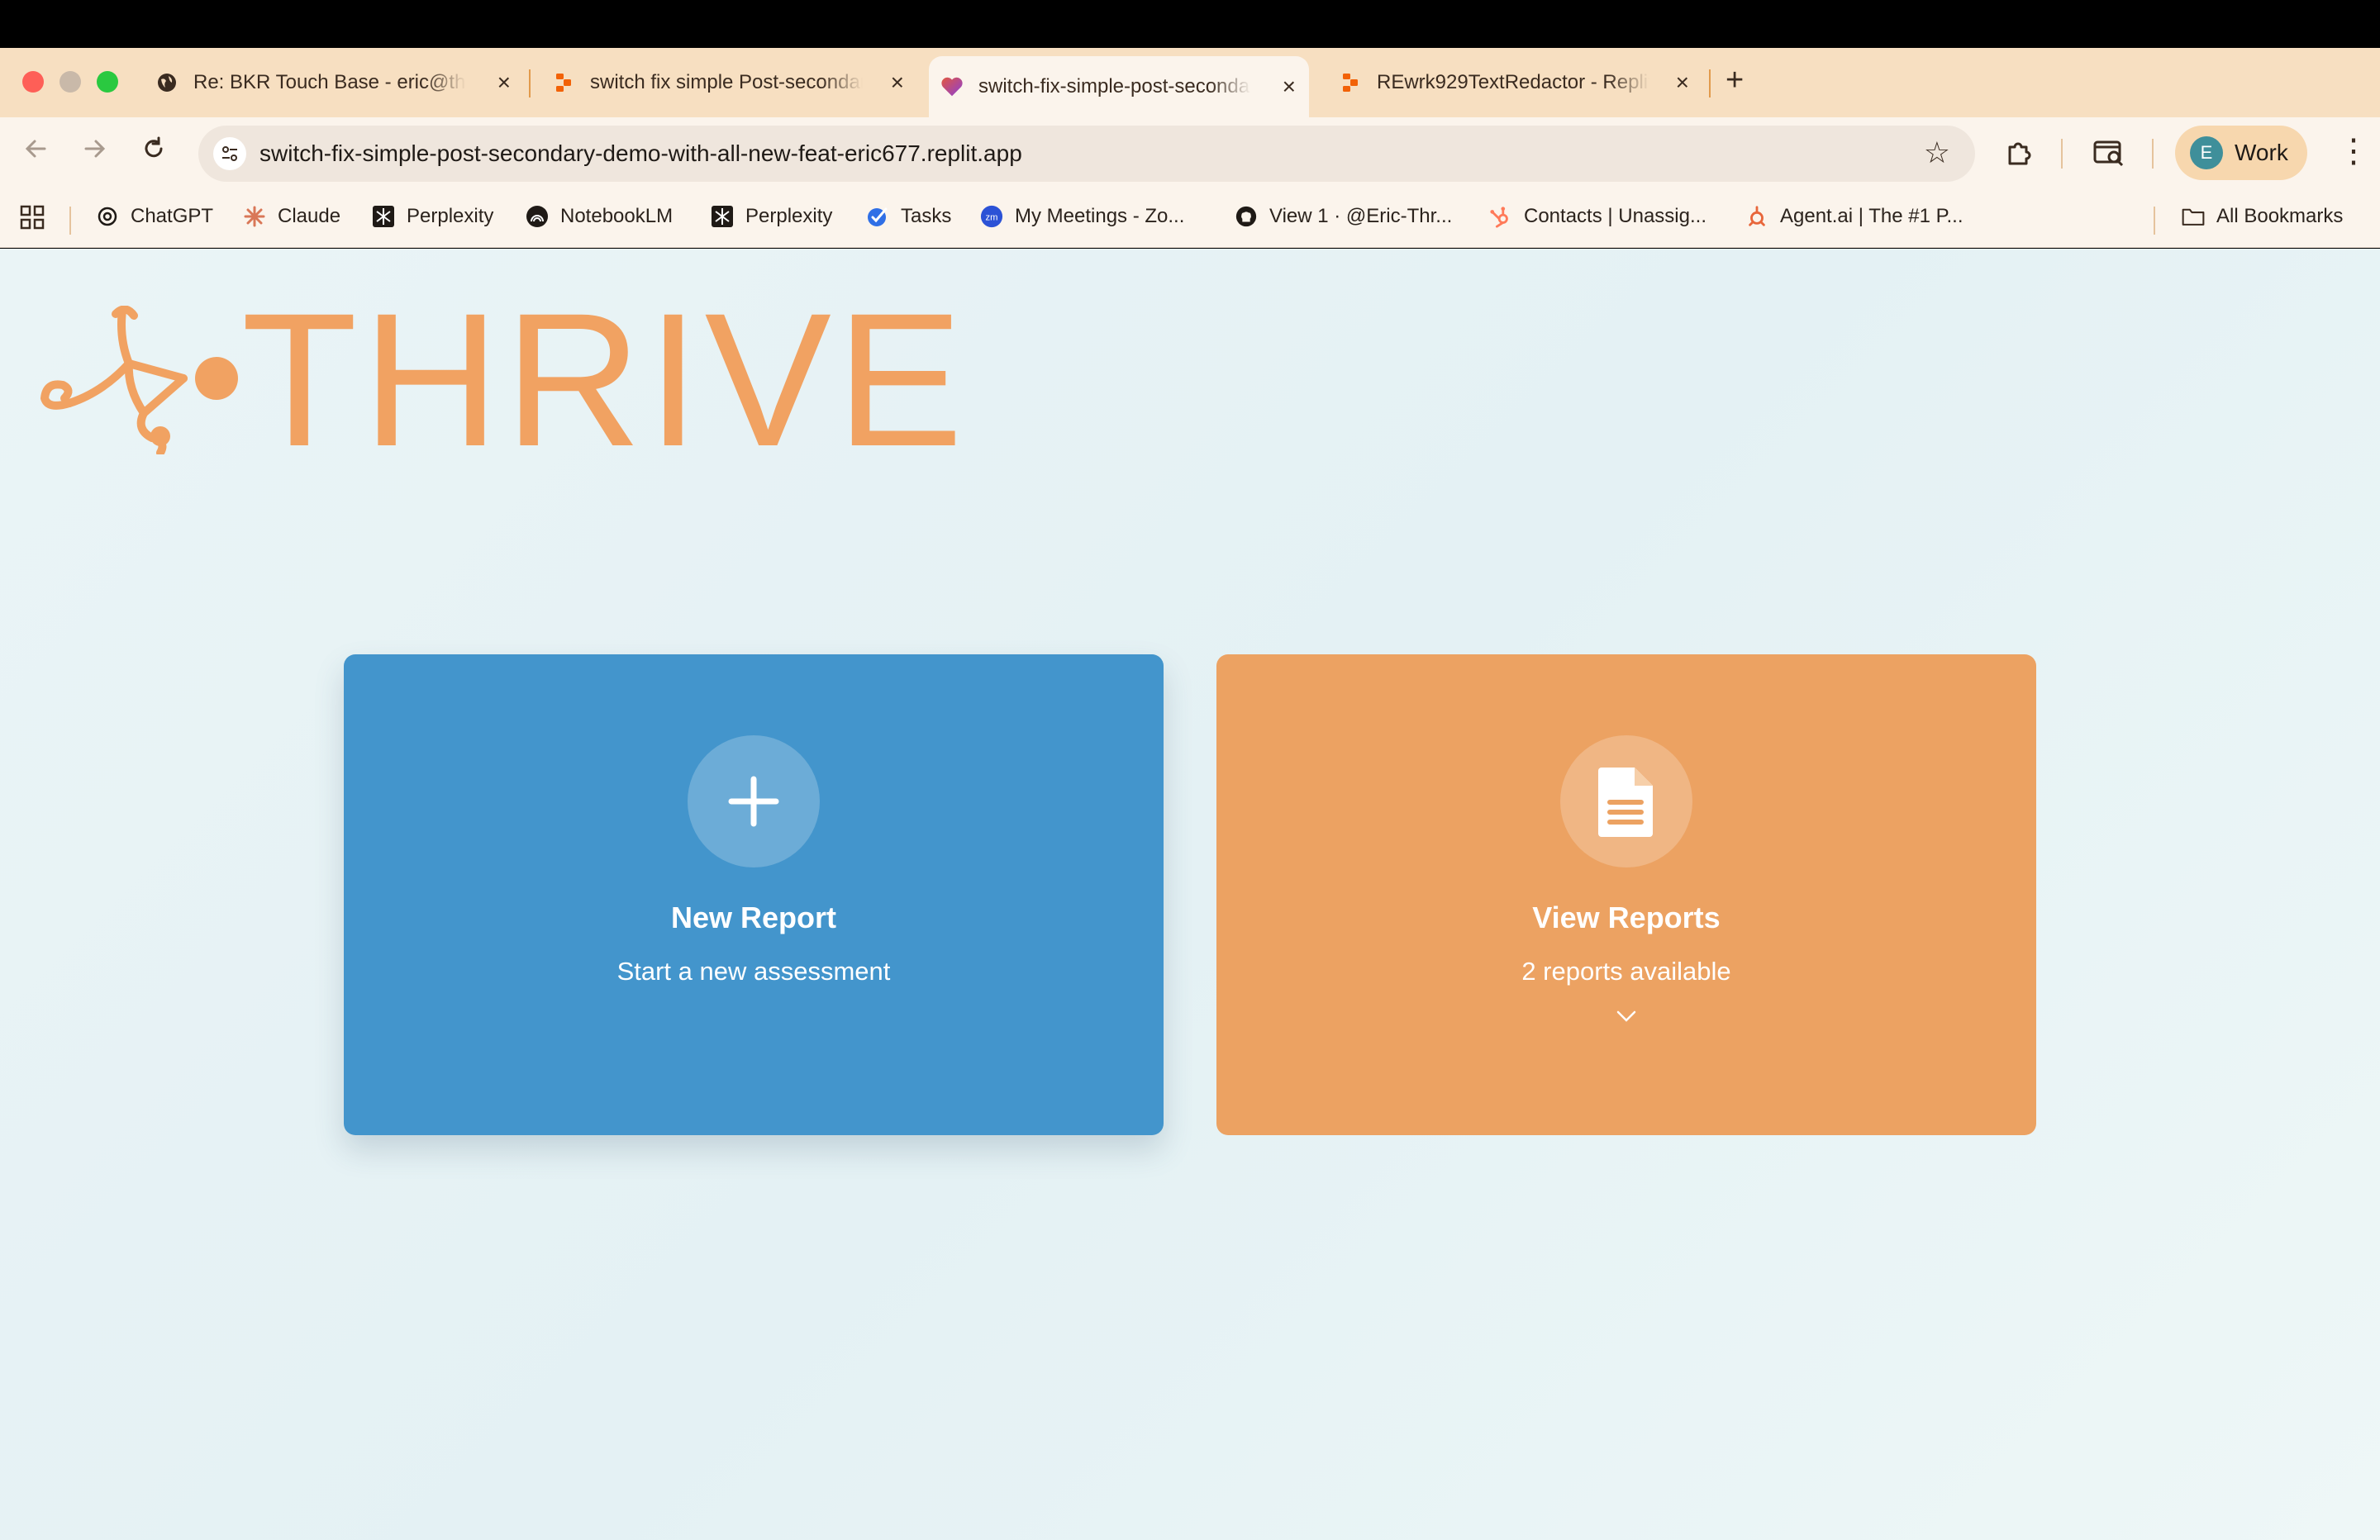 This screenshot has height=1540, width=2380. What do you see at coordinates (33, 82) in the screenshot?
I see `close-window-button` at bounding box center [33, 82].